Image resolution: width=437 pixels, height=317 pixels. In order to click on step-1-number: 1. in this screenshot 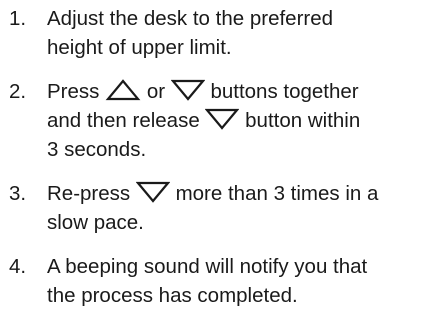, I will do `click(18, 18)`.